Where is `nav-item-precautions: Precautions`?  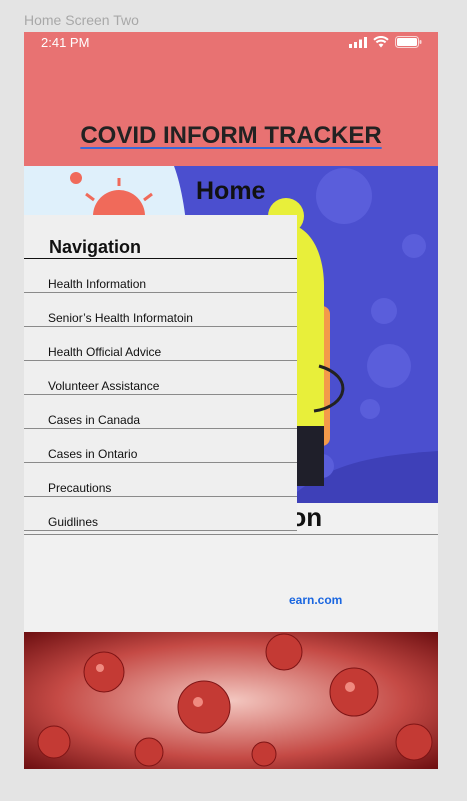
nav-item-precautions: Precautions is located at coordinates (160, 480).